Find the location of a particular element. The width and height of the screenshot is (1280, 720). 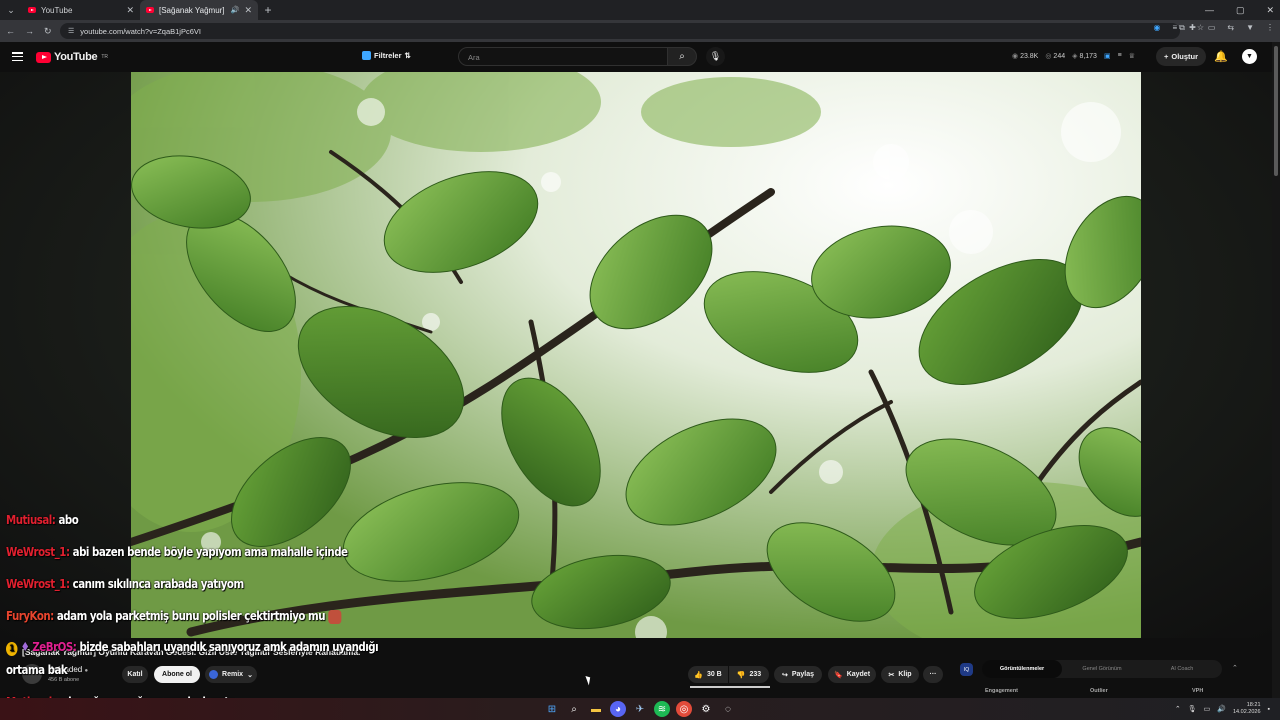

address-bar: ☰ youtube.com/watch?v=ZqaB1jPc6VI is located at coordinates (620, 31).